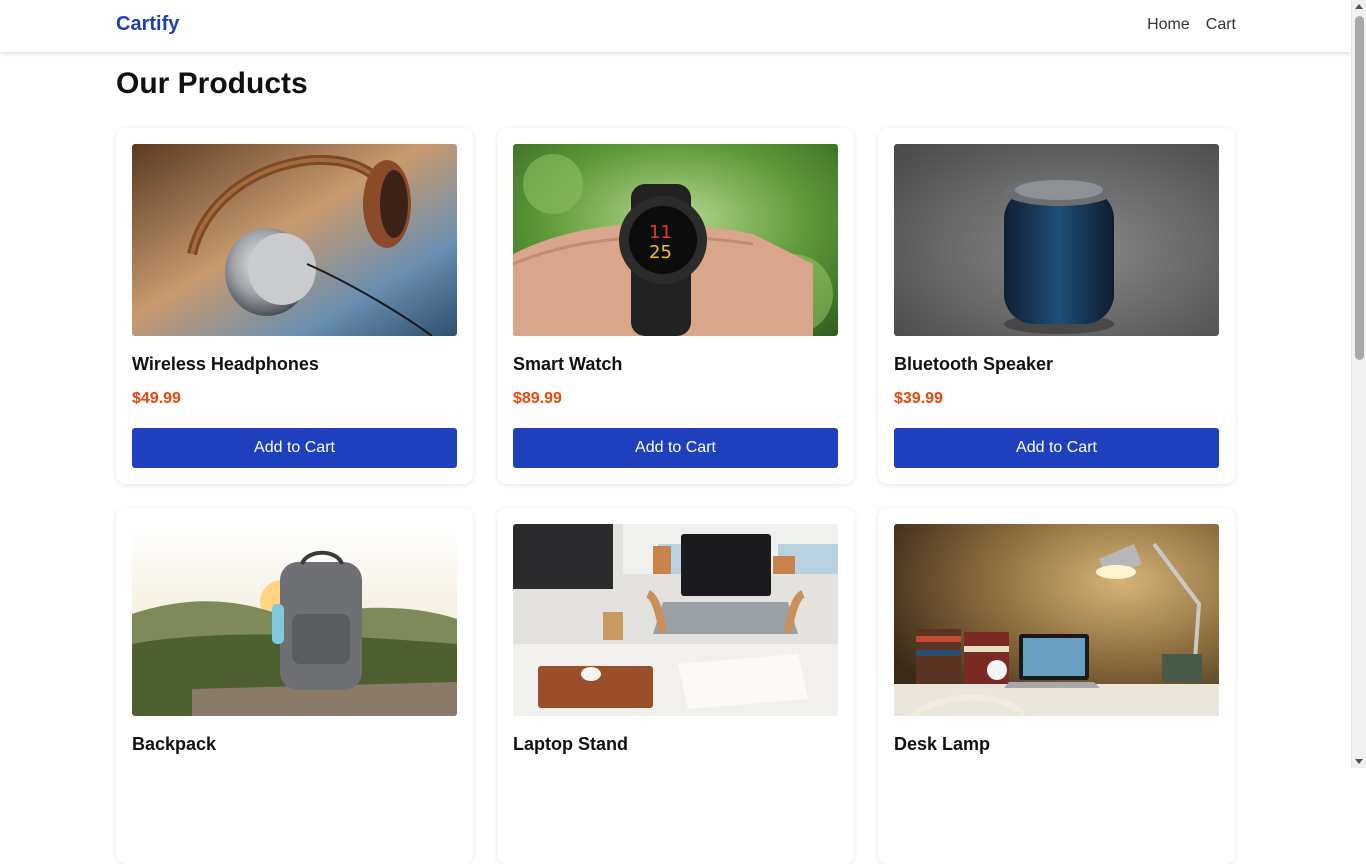  What do you see at coordinates (942, 744) in the screenshot?
I see `product-name: Desk Lamp` at bounding box center [942, 744].